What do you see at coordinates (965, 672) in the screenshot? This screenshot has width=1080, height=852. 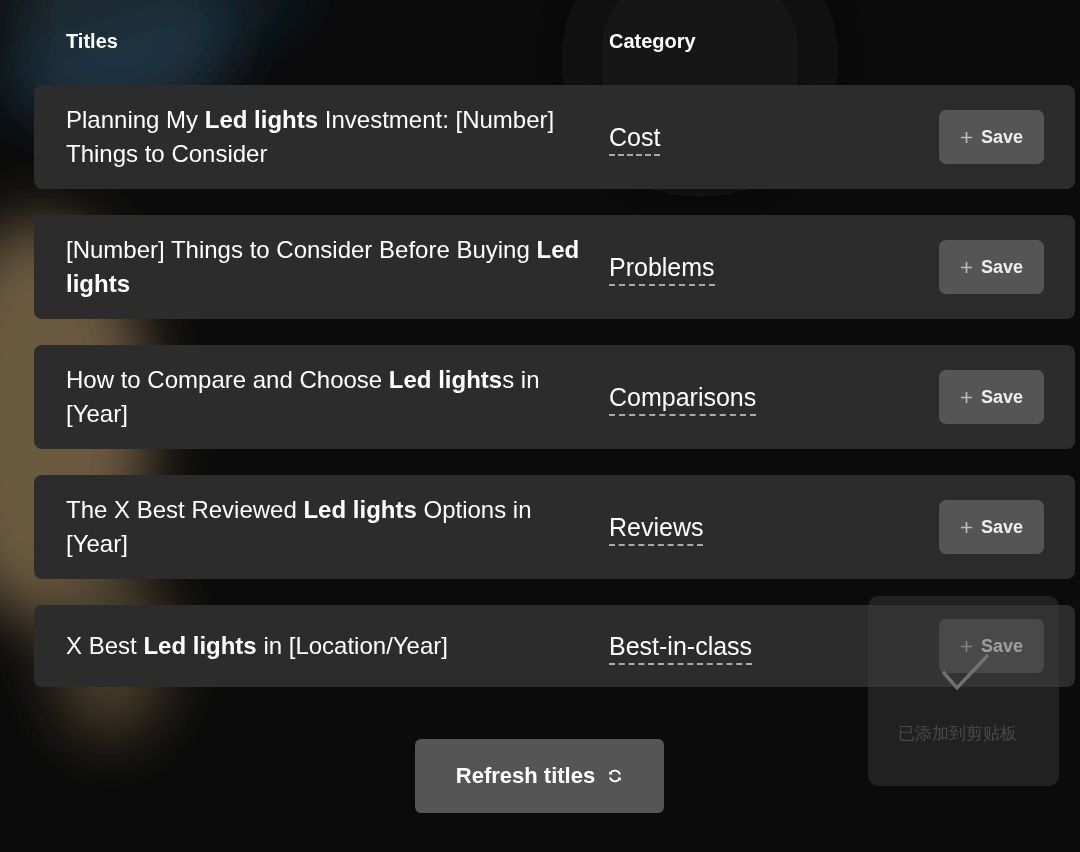 I see `check-icon` at bounding box center [965, 672].